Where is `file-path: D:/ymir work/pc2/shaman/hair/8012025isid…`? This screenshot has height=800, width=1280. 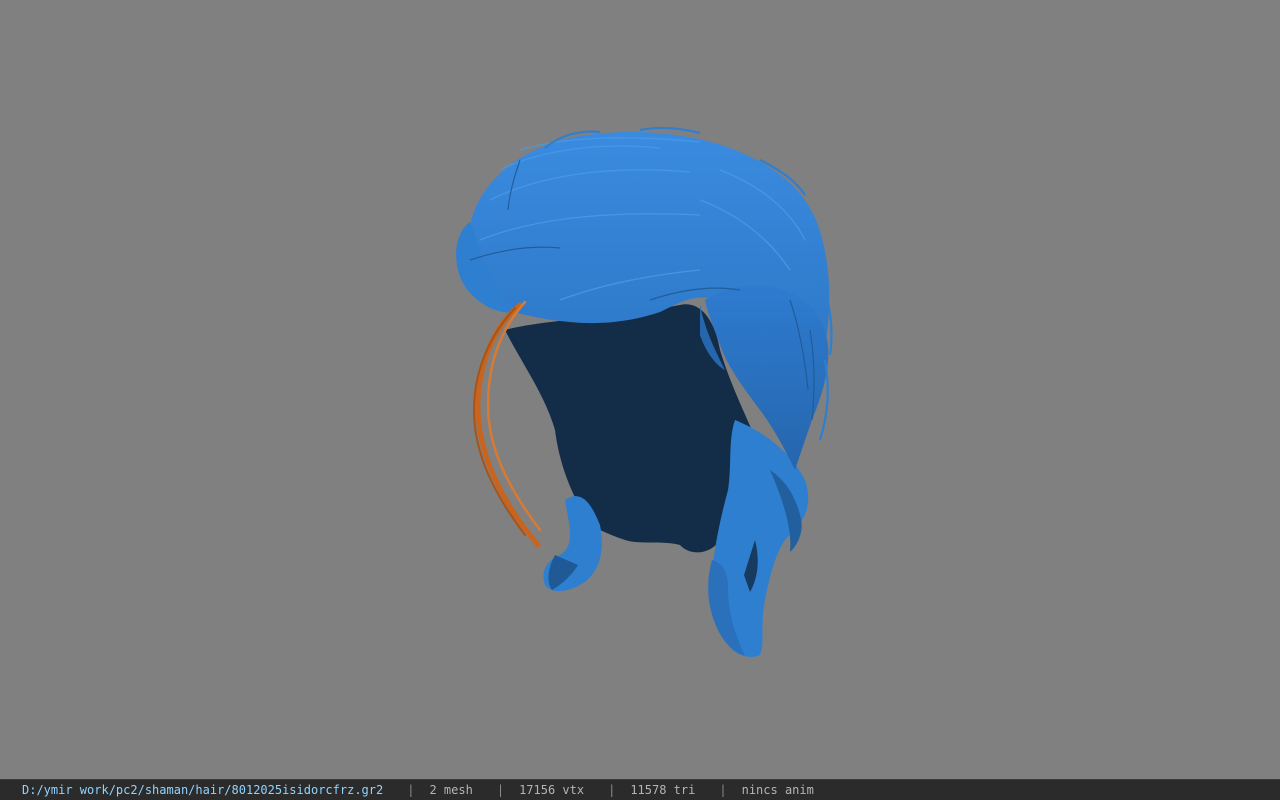
file-path: D:/ymir work/pc2/shaman/hair/8012025isid… is located at coordinates (203, 790).